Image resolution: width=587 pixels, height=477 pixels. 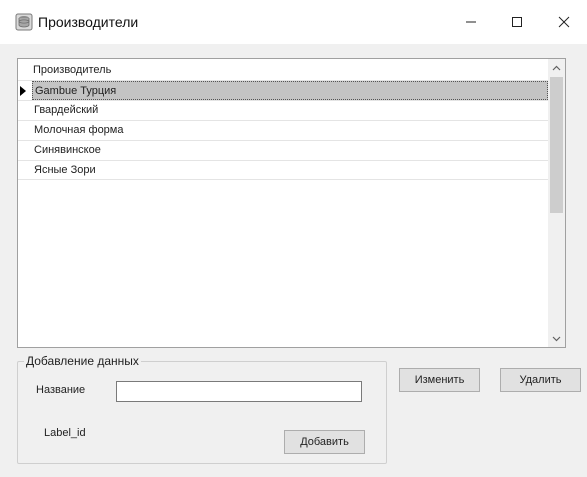 I want to click on delete-button: Удалить, so click(x=540, y=380).